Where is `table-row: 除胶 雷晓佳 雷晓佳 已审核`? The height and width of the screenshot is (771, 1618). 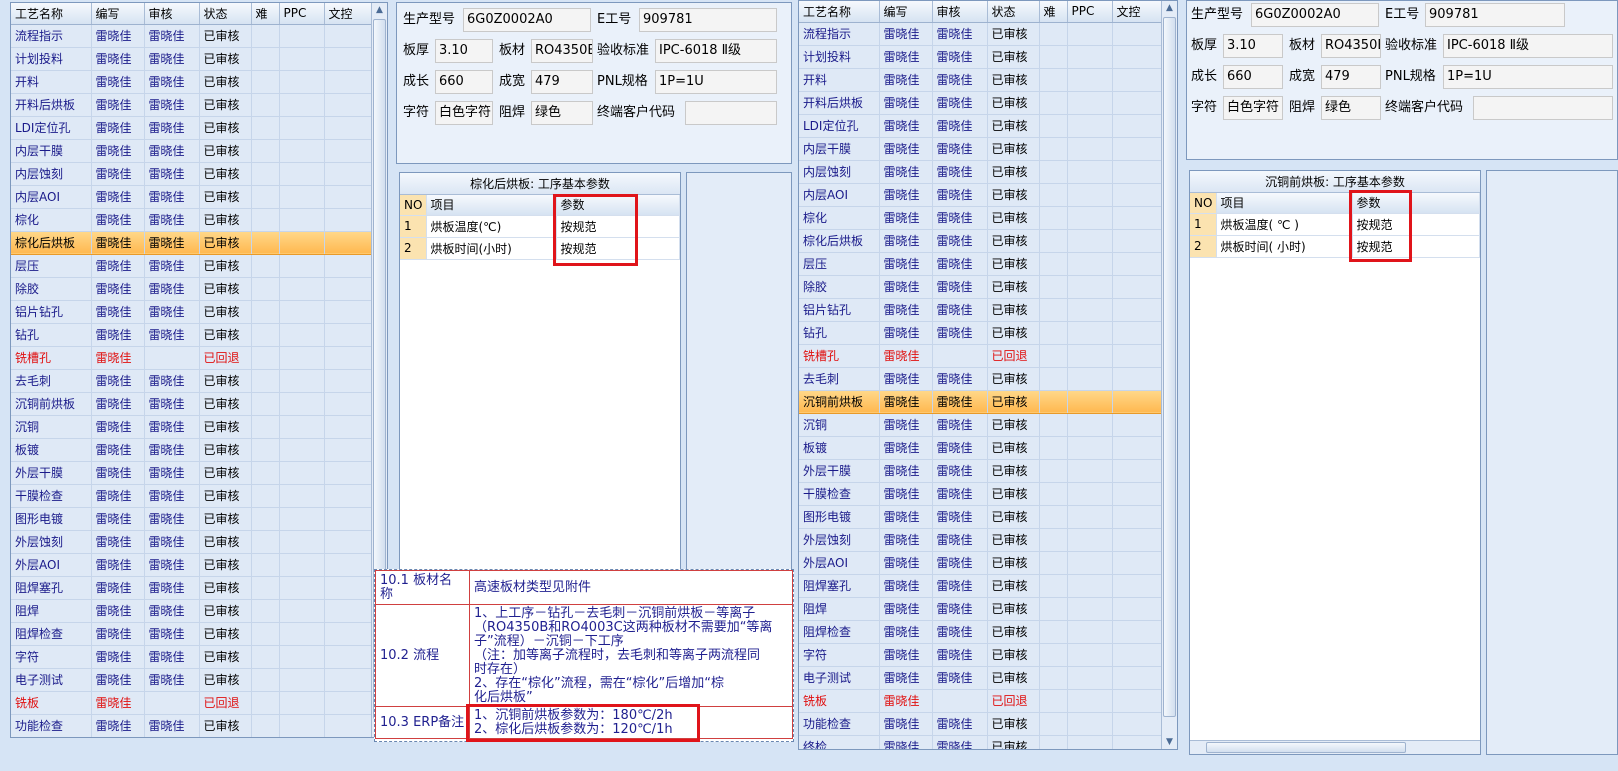 table-row: 除胶 雷晓佳 雷晓佳 已审核 is located at coordinates (191, 289).